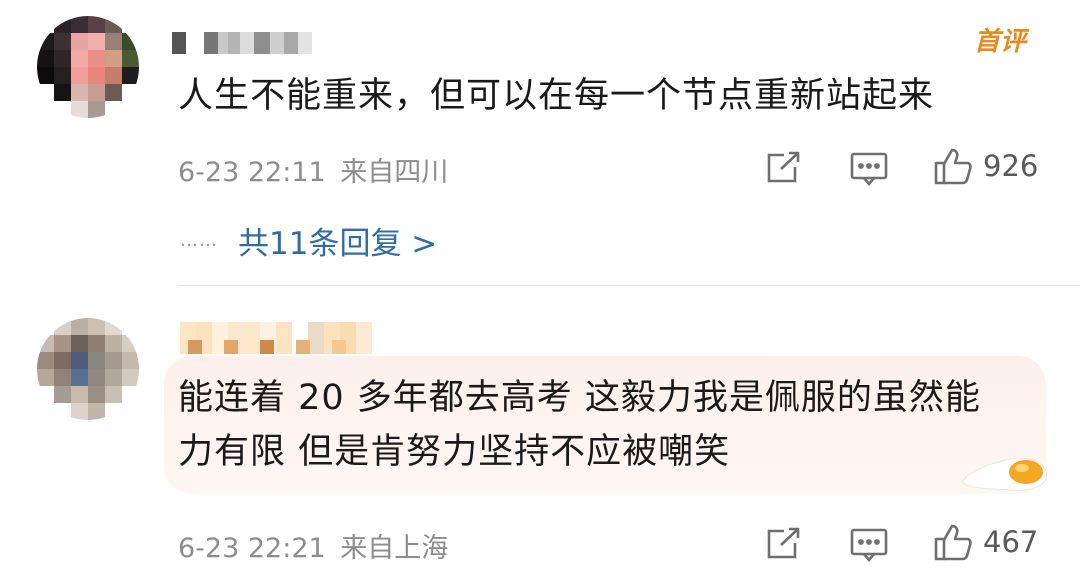  What do you see at coordinates (1011, 166) in the screenshot?
I see `like-count: 926` at bounding box center [1011, 166].